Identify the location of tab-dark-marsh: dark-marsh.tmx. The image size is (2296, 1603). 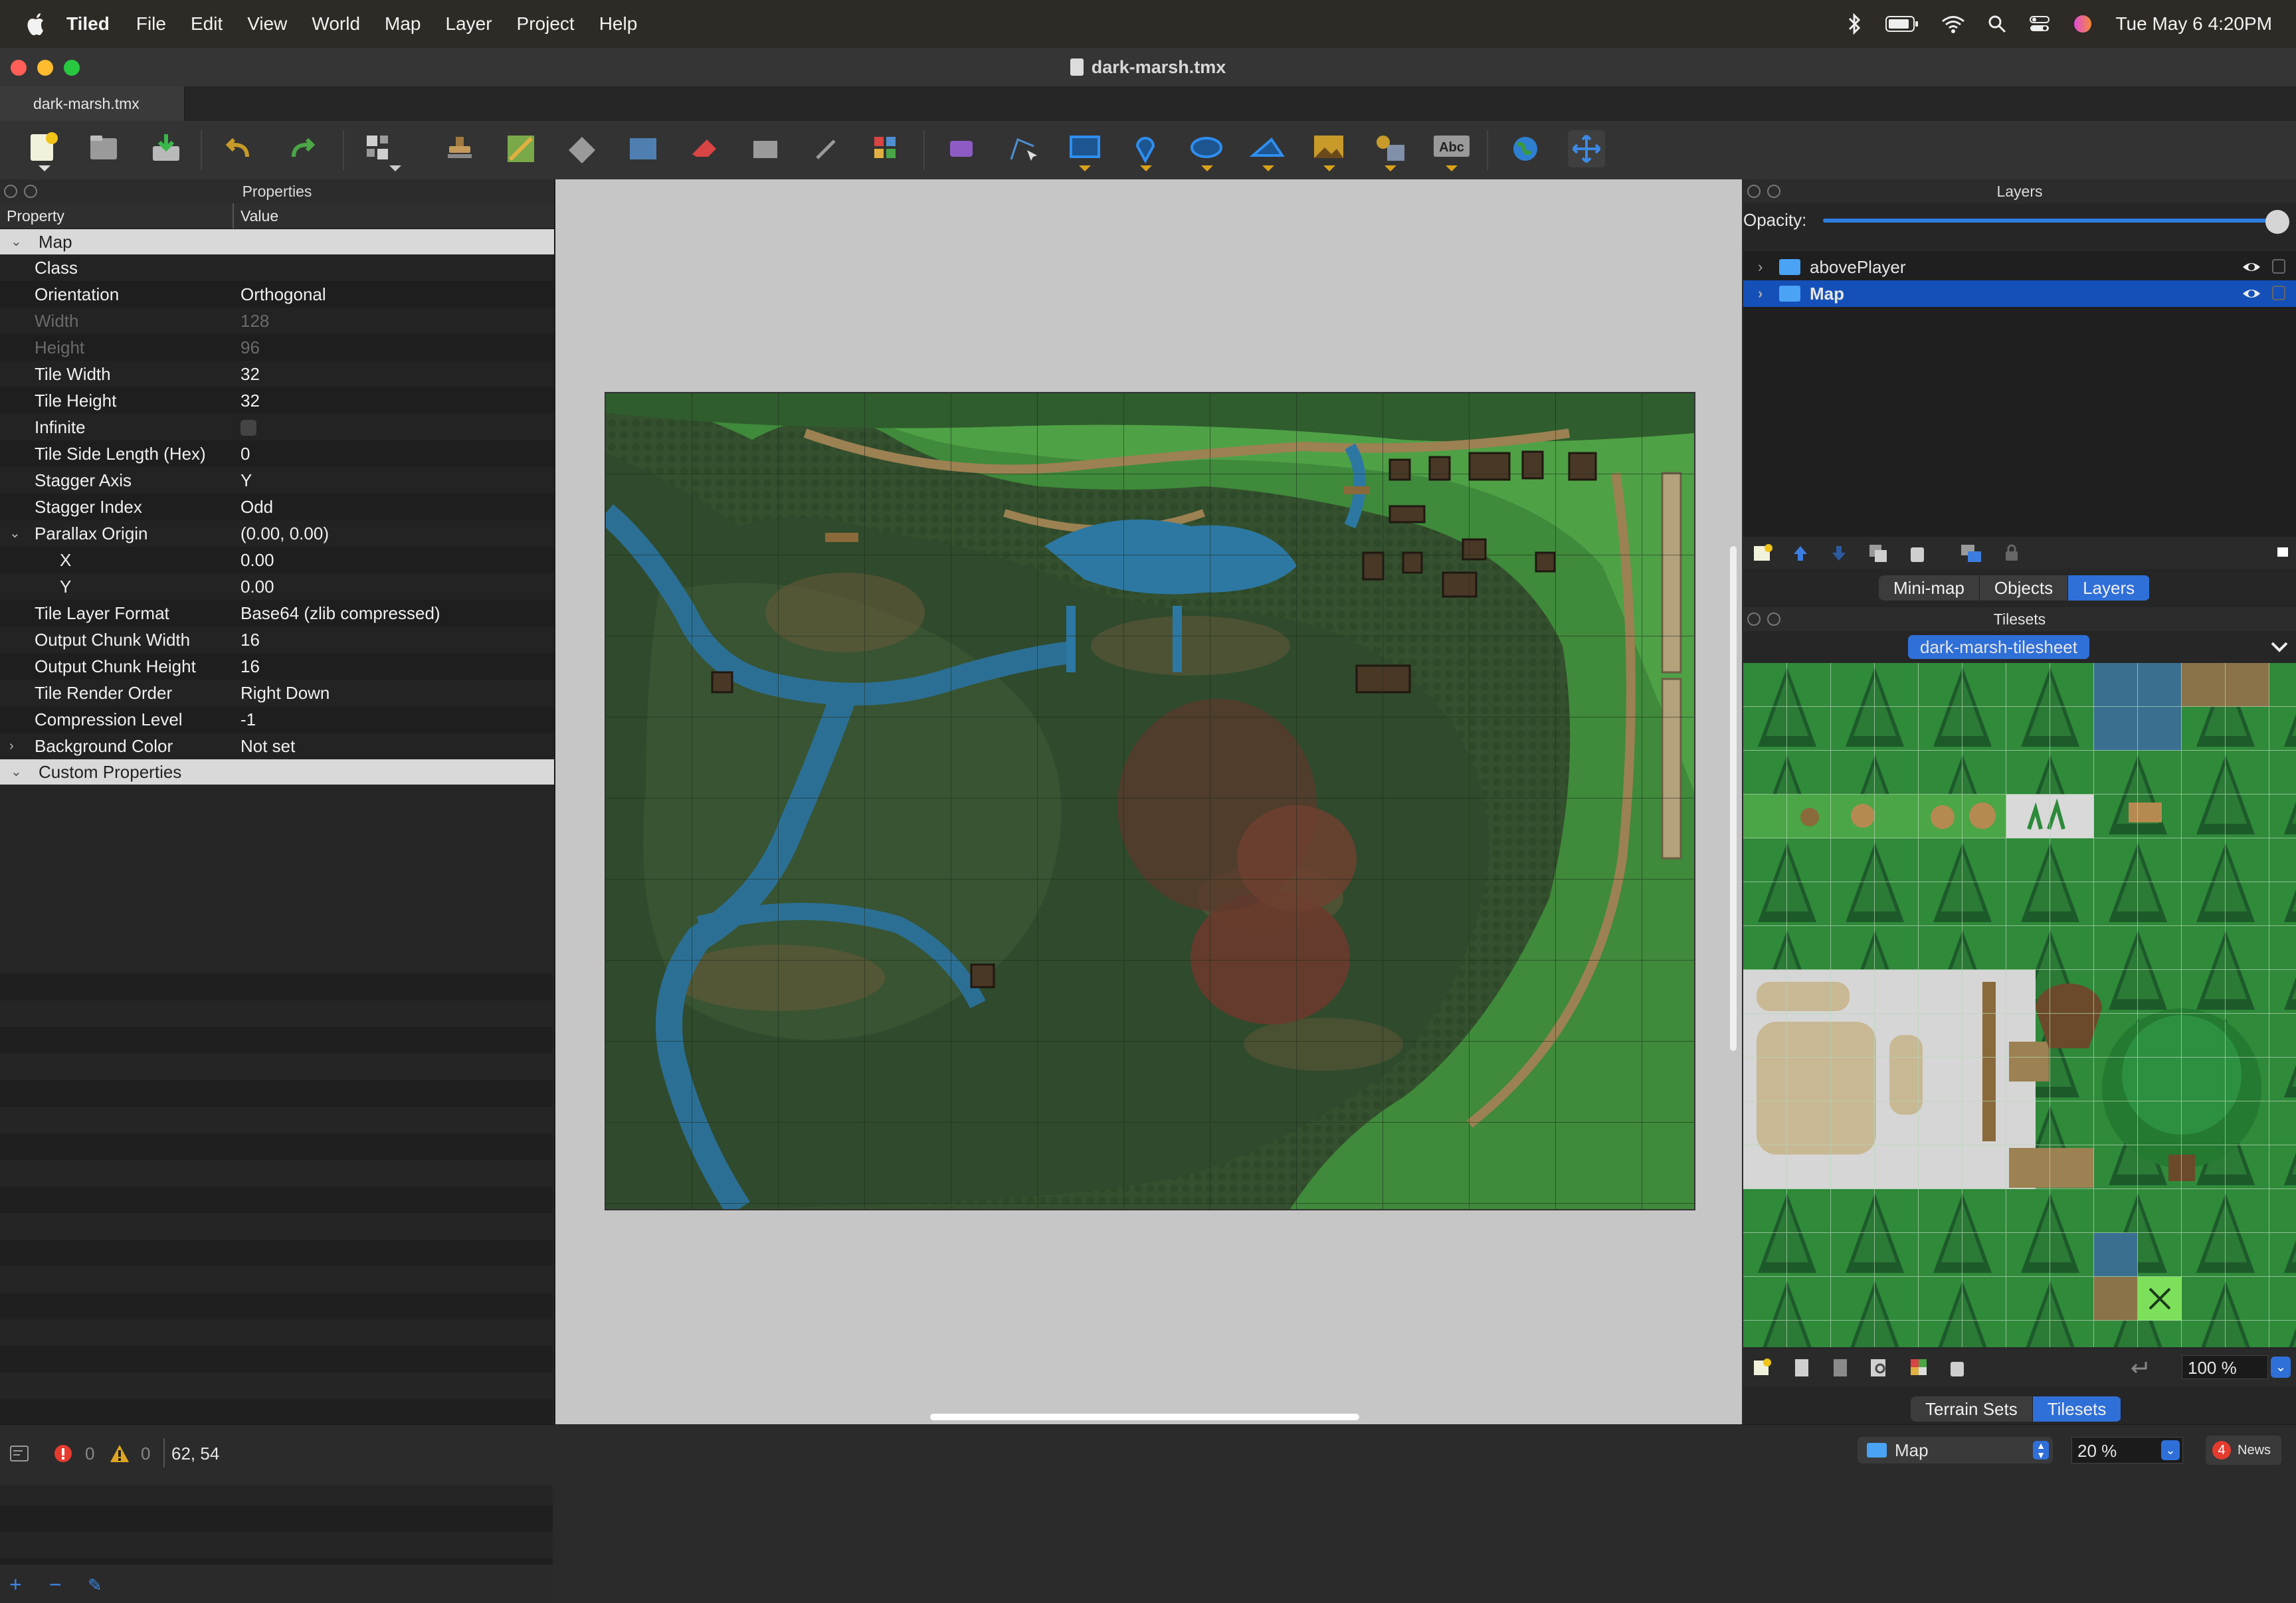
(92, 104).